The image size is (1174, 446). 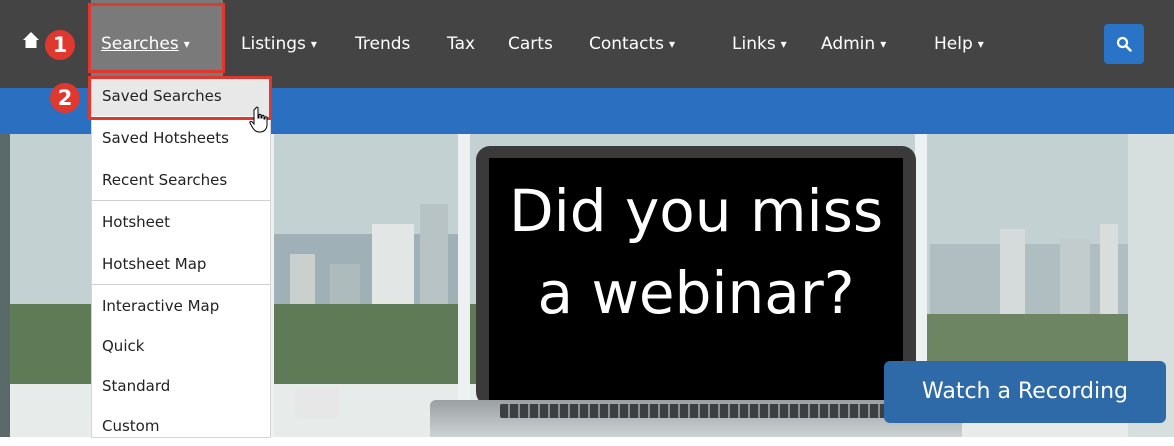 I want to click on nav-trends: Trends, so click(x=382, y=44).